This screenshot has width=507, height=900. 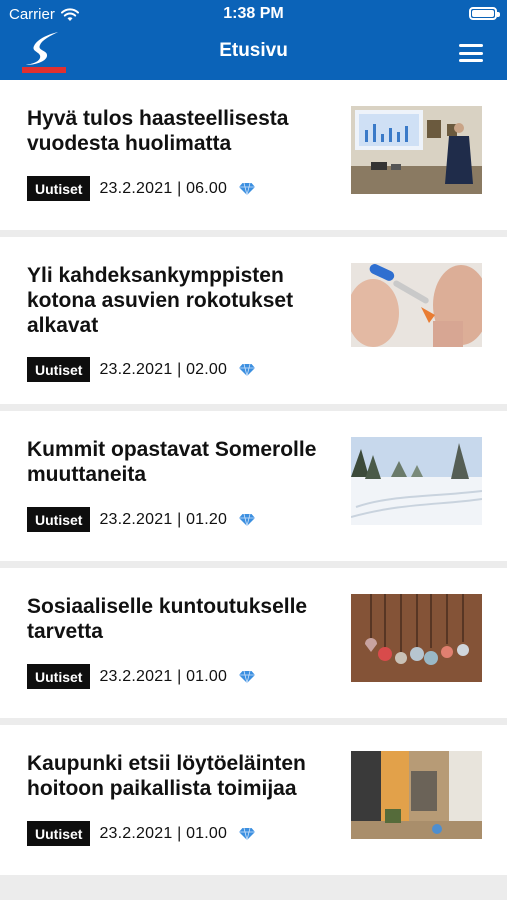 I want to click on article-meta: Uutiset 23.2.2021 | 02.00, so click(x=141, y=369).